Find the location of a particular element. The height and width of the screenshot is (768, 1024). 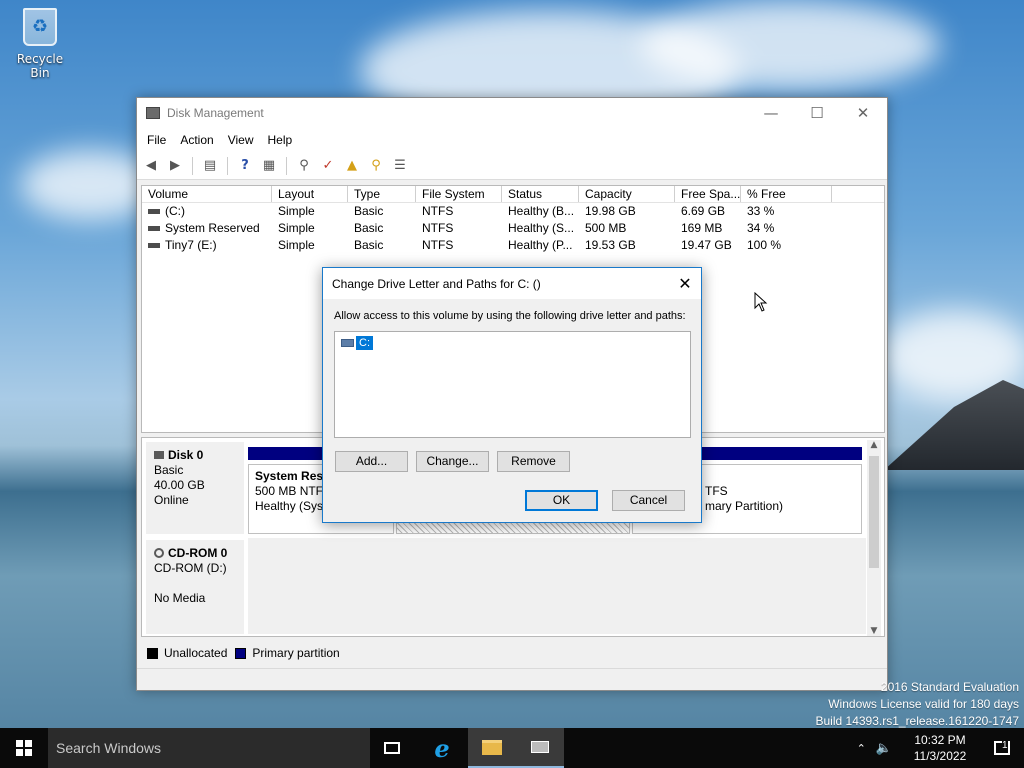

menu-file: File is located at coordinates (156, 140).